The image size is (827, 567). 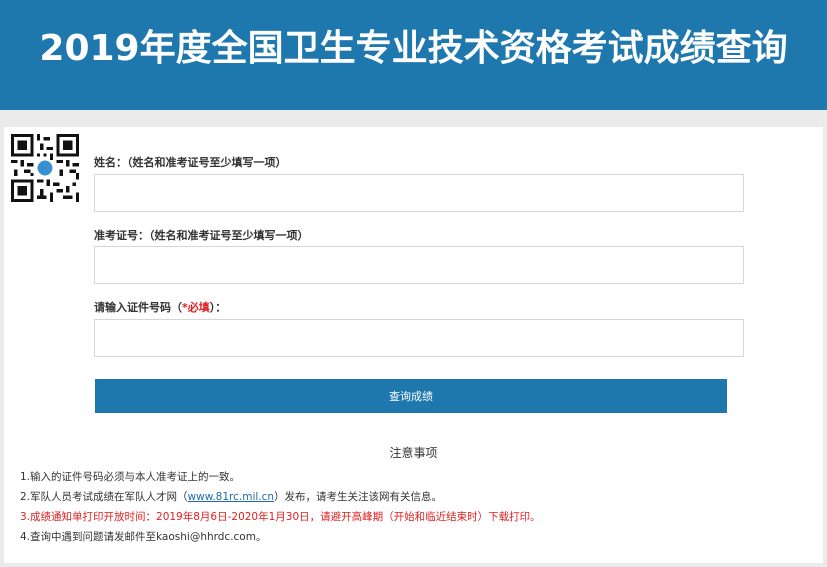 What do you see at coordinates (419, 338) in the screenshot?
I see `id-number-input` at bounding box center [419, 338].